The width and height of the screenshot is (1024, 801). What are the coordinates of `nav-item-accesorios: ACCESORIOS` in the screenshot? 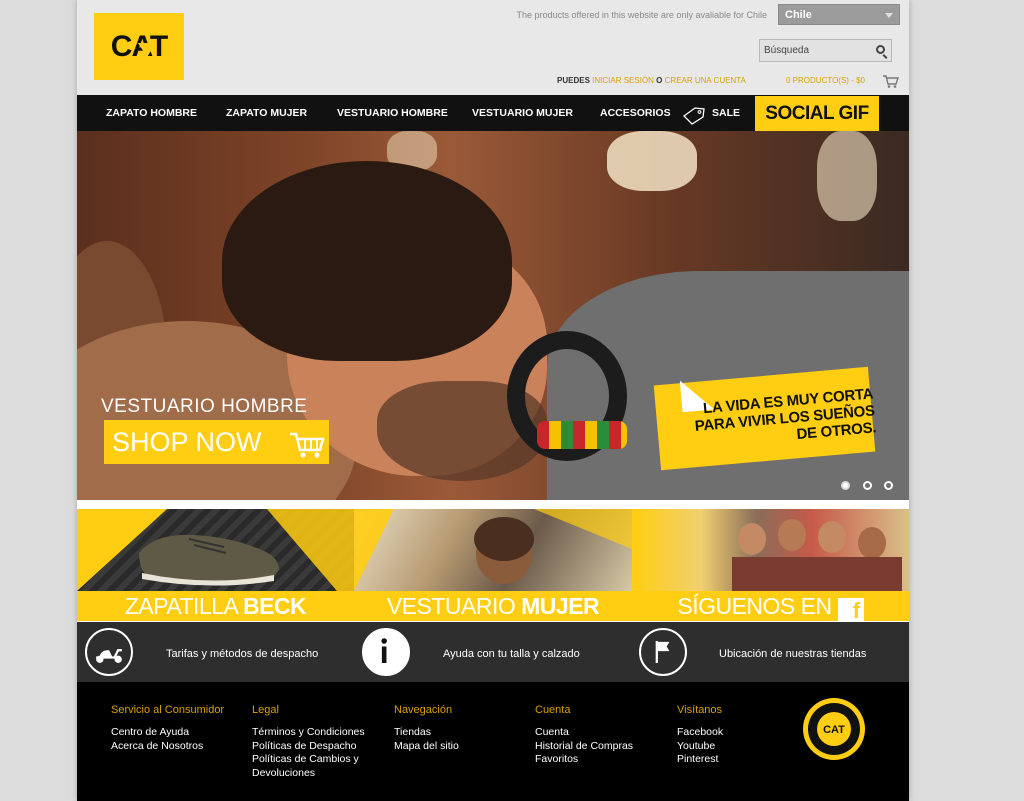 It's located at (635, 113).